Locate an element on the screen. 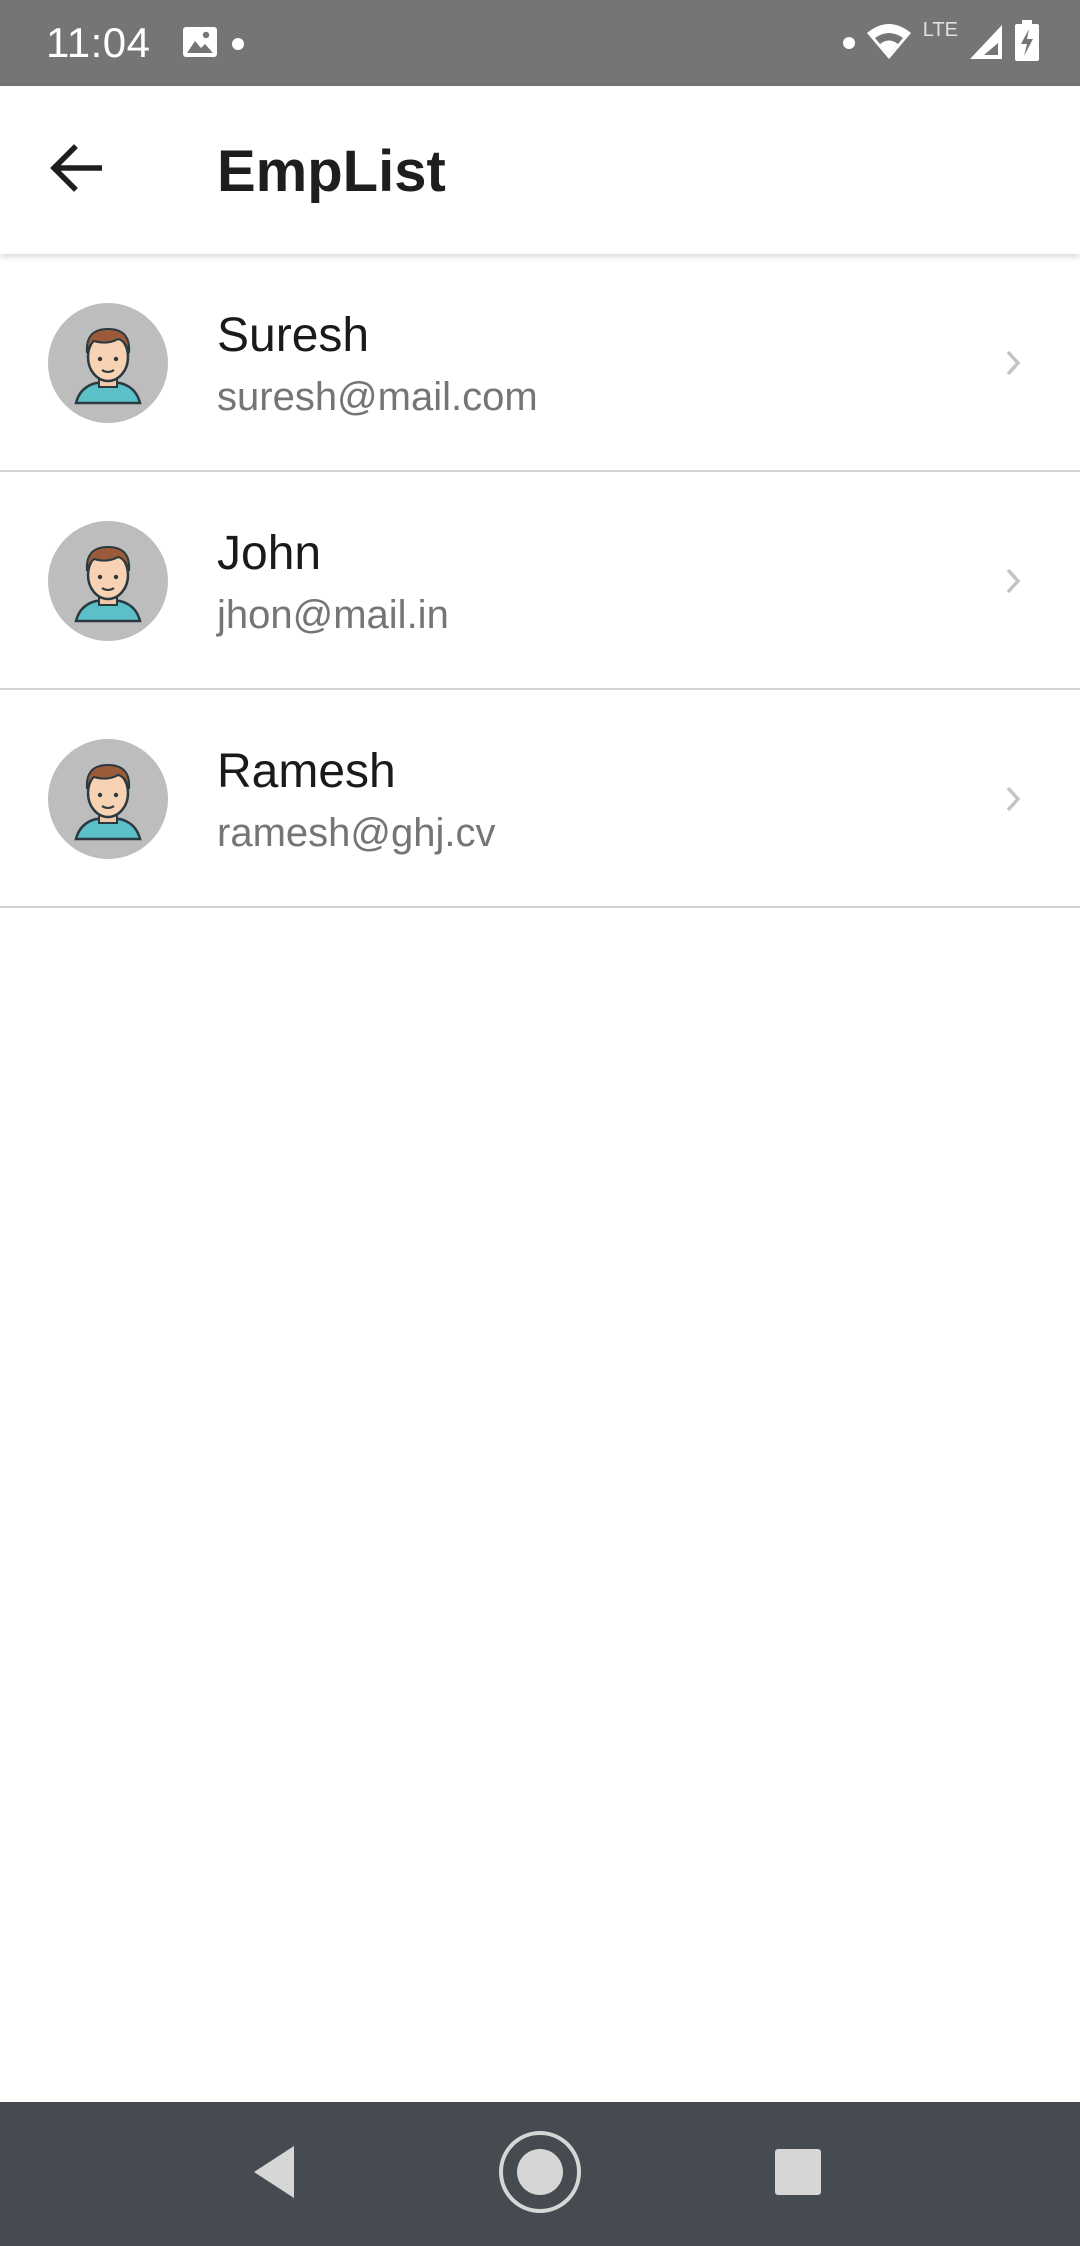 The width and height of the screenshot is (1080, 2246). nav-home-button is located at coordinates (540, 2174).